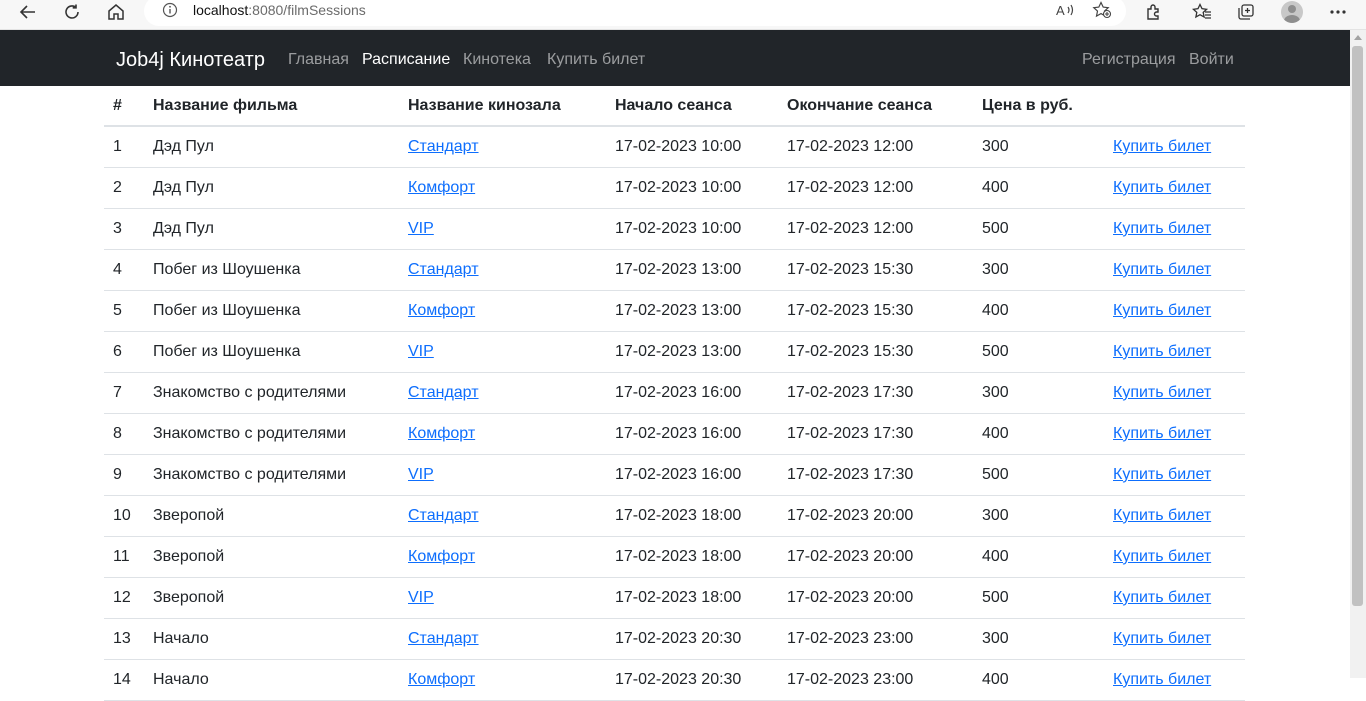 This screenshot has height=701, width=1366. What do you see at coordinates (124, 188) in the screenshot?
I see `cell-num: 2` at bounding box center [124, 188].